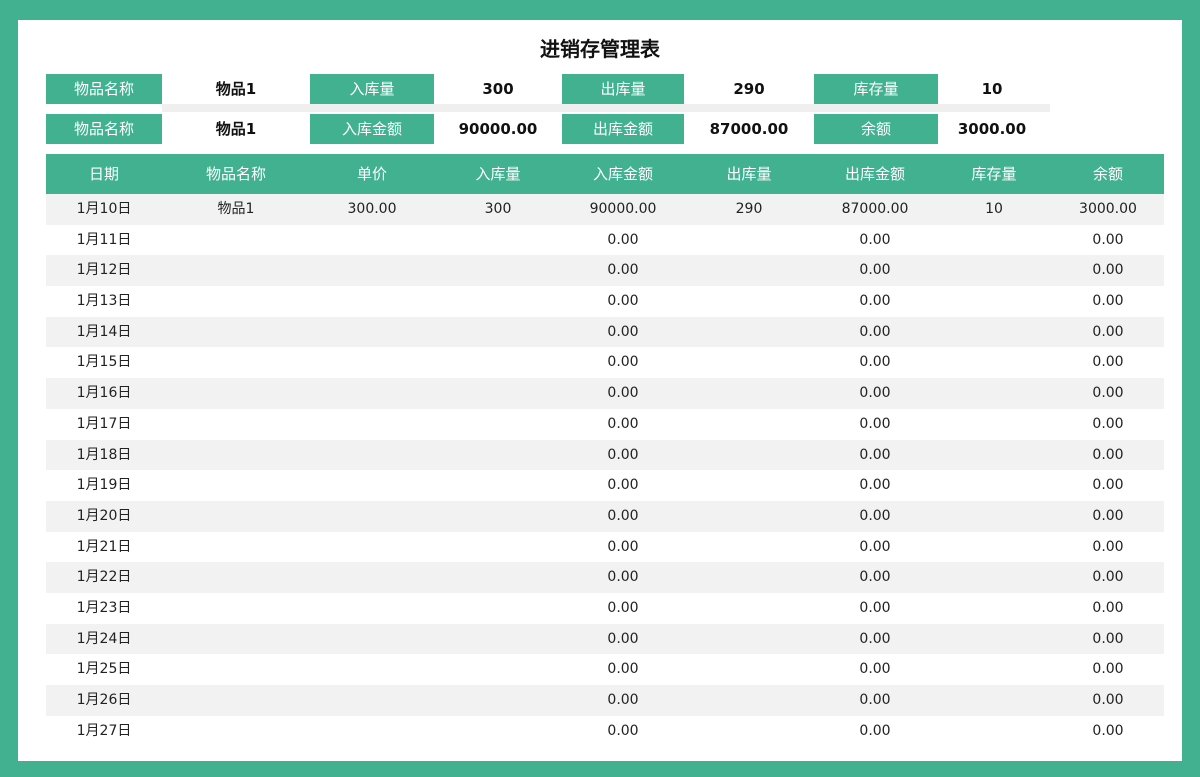 This screenshot has height=777, width=1200. What do you see at coordinates (994, 209) in the screenshot?
I see `cell-stock: 10` at bounding box center [994, 209].